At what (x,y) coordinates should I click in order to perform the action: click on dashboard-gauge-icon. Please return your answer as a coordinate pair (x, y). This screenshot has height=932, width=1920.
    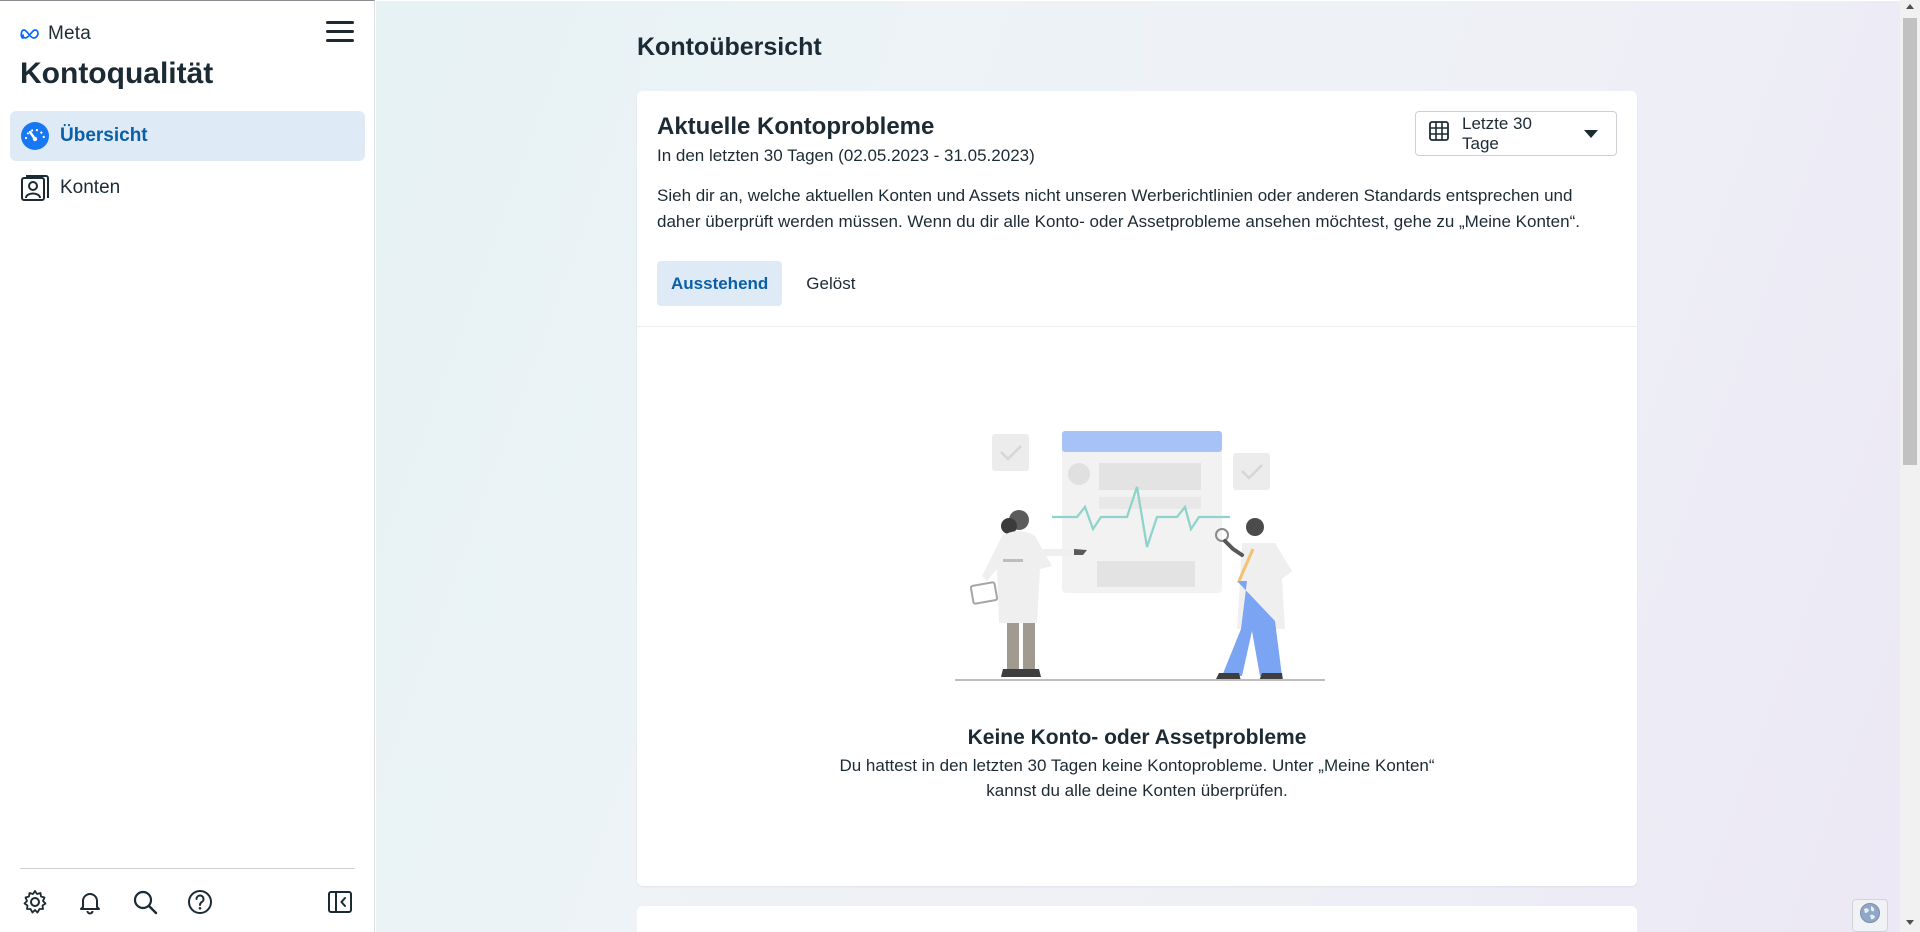
    Looking at the image, I should click on (35, 136).